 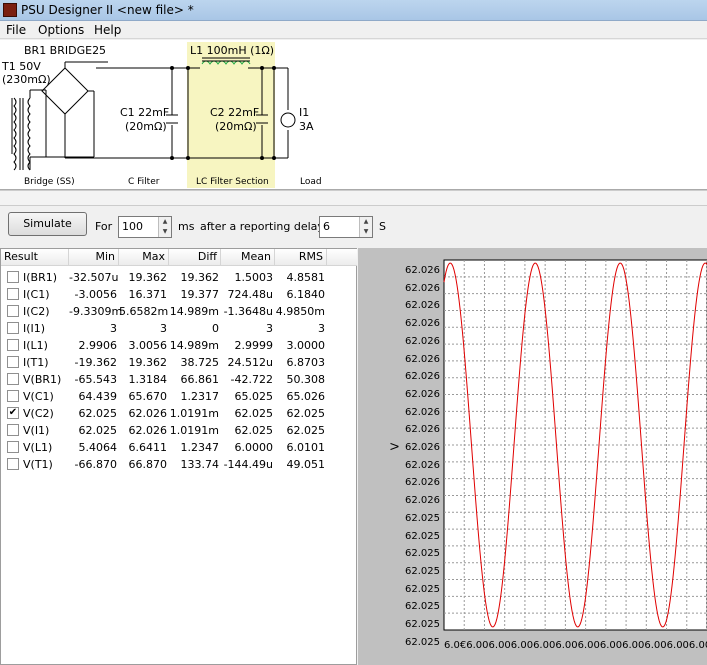 What do you see at coordinates (186, 226) in the screenshot?
I see `ms-label: ms` at bounding box center [186, 226].